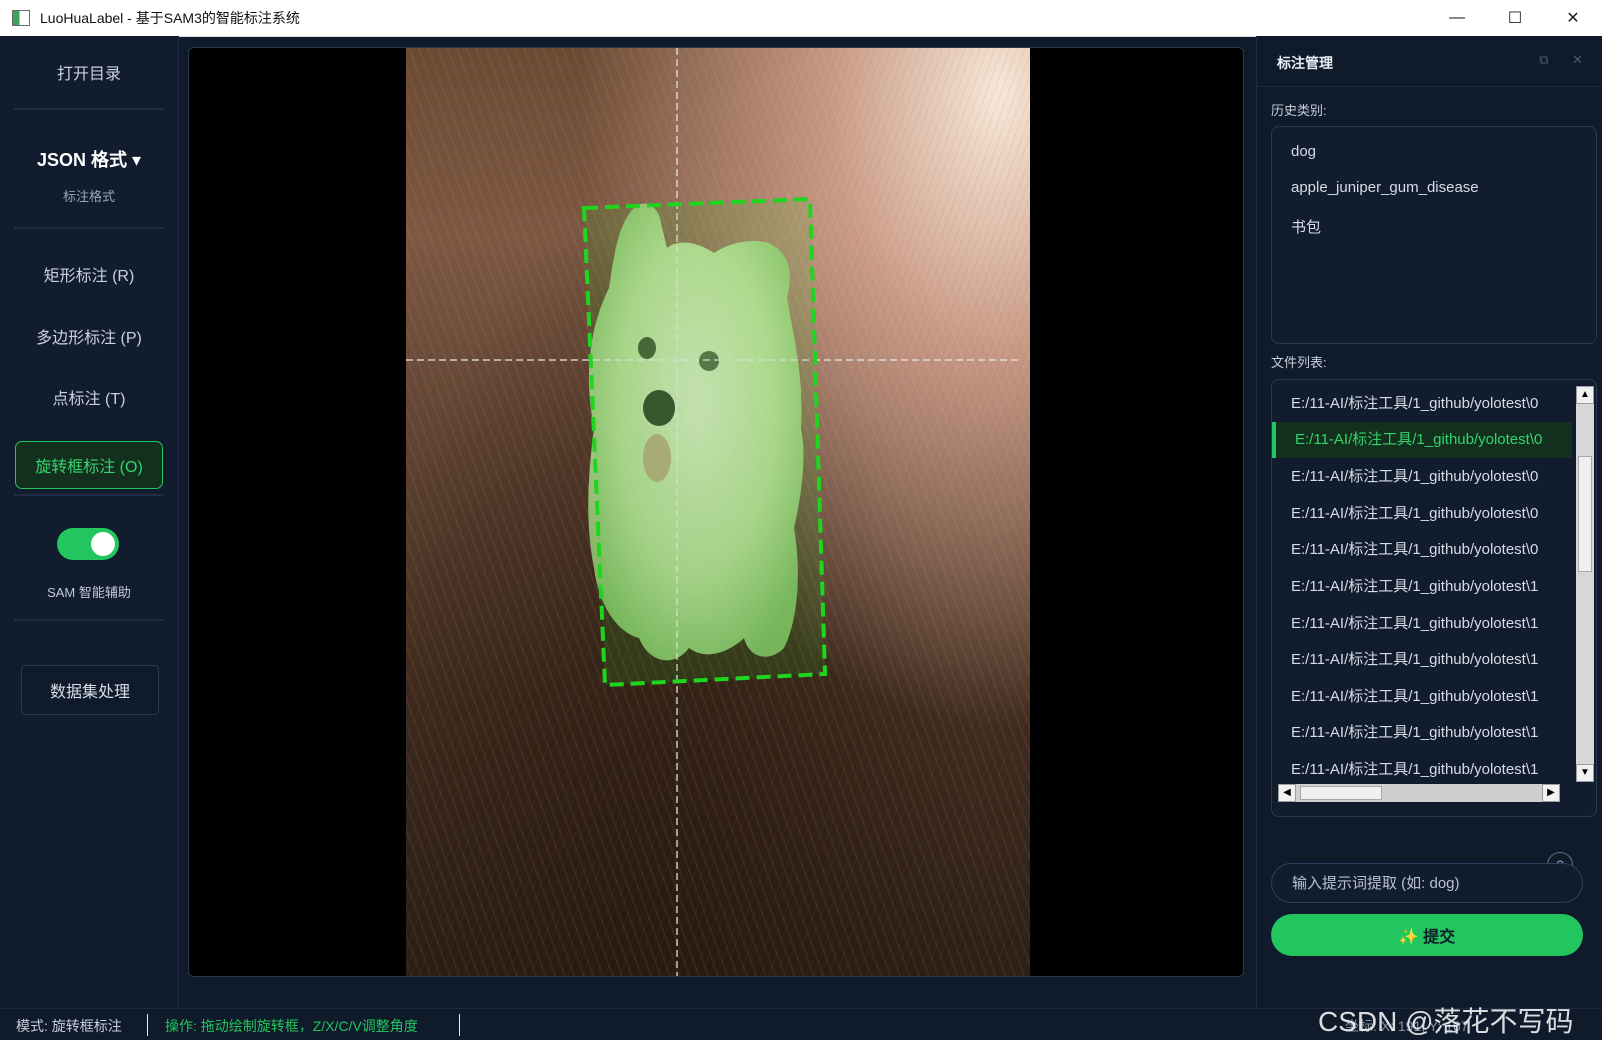  What do you see at coordinates (1434, 235) in the screenshot?
I see `history-classes-list: dog apple_juniper_gum_disease 书包` at bounding box center [1434, 235].